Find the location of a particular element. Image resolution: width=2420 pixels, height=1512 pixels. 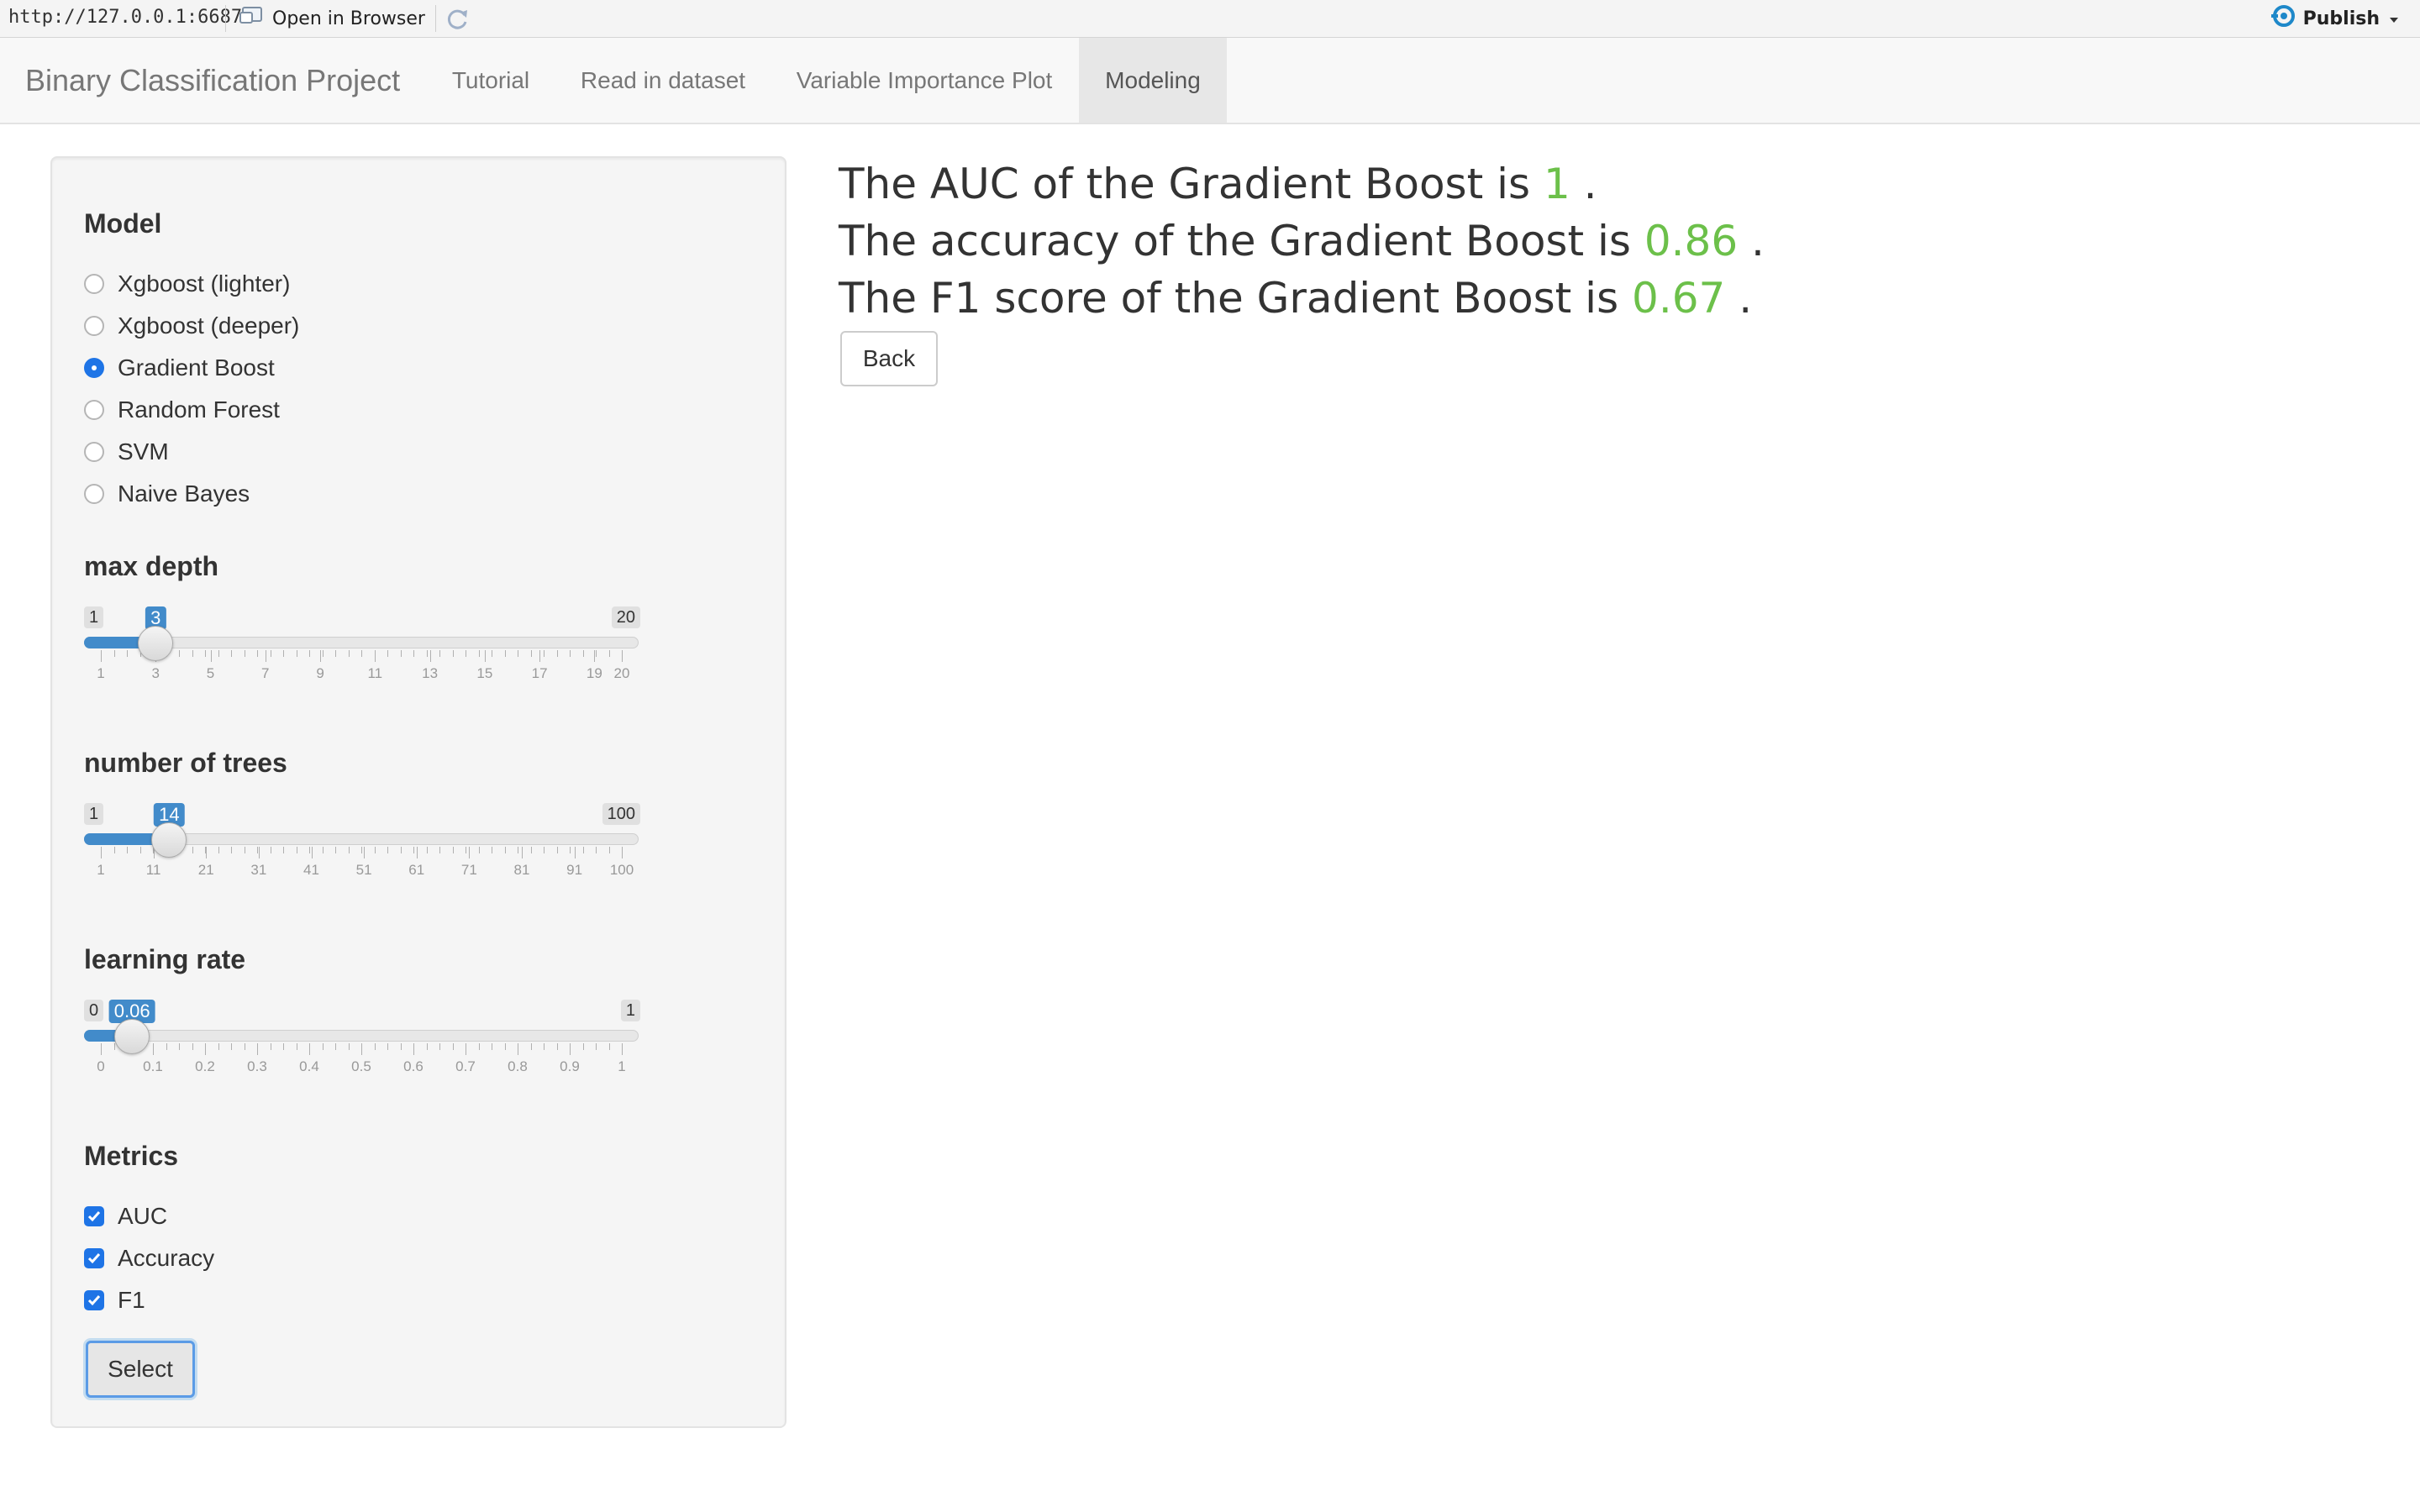

back-button: Back is located at coordinates (889, 358).